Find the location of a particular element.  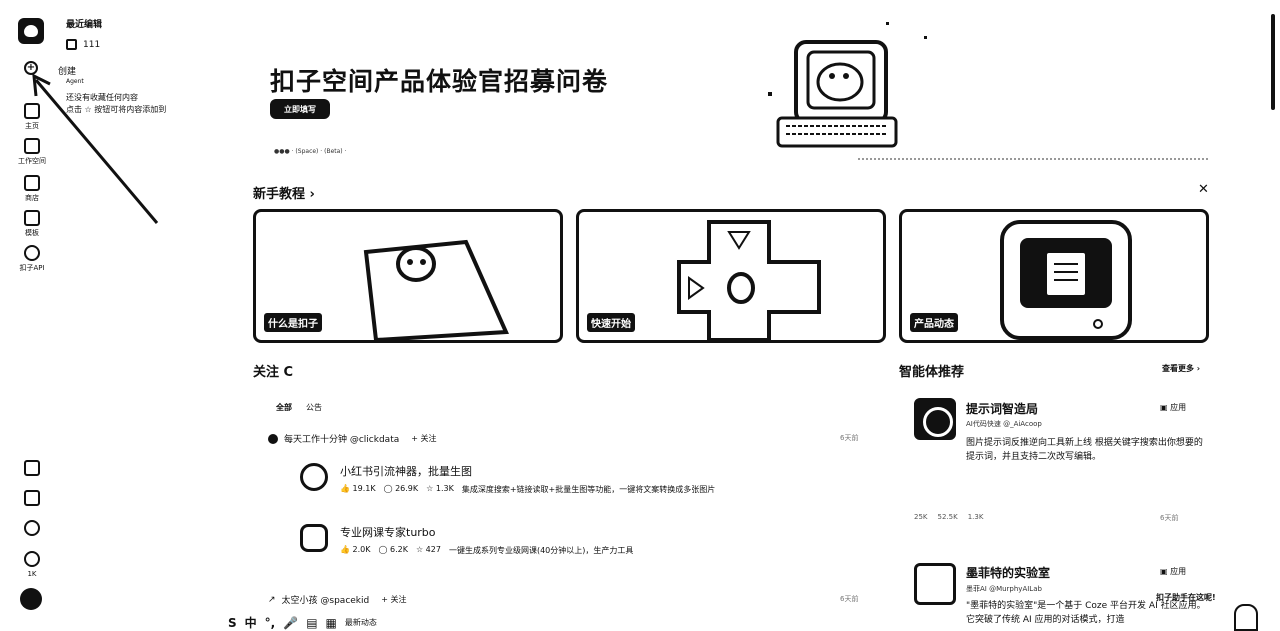

scrollbar is located at coordinates (1273, 62).